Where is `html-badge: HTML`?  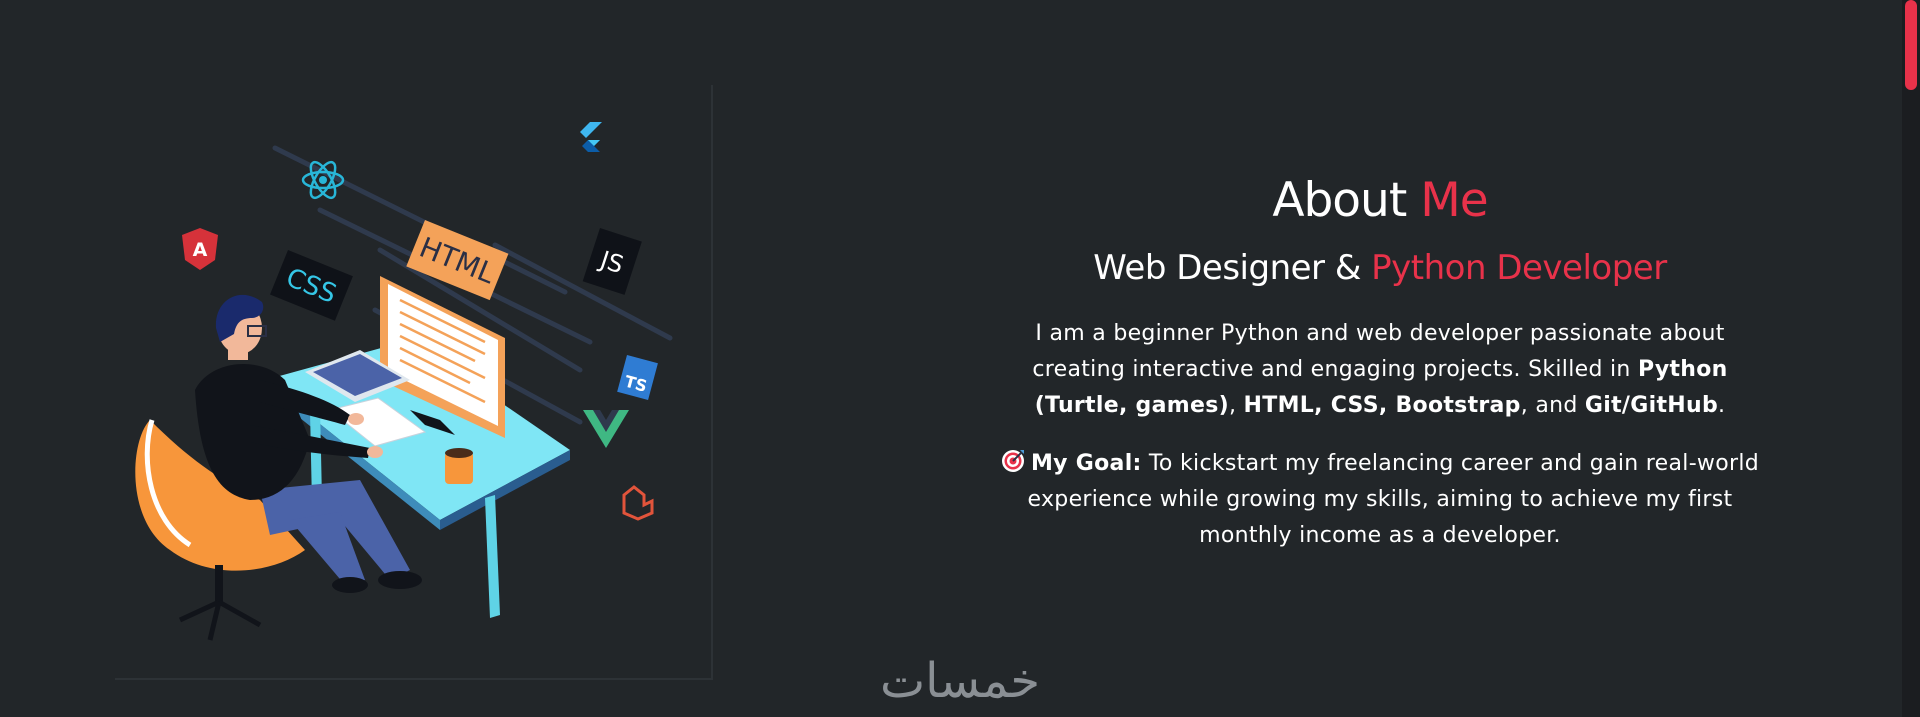
html-badge: HTML is located at coordinates (457, 260).